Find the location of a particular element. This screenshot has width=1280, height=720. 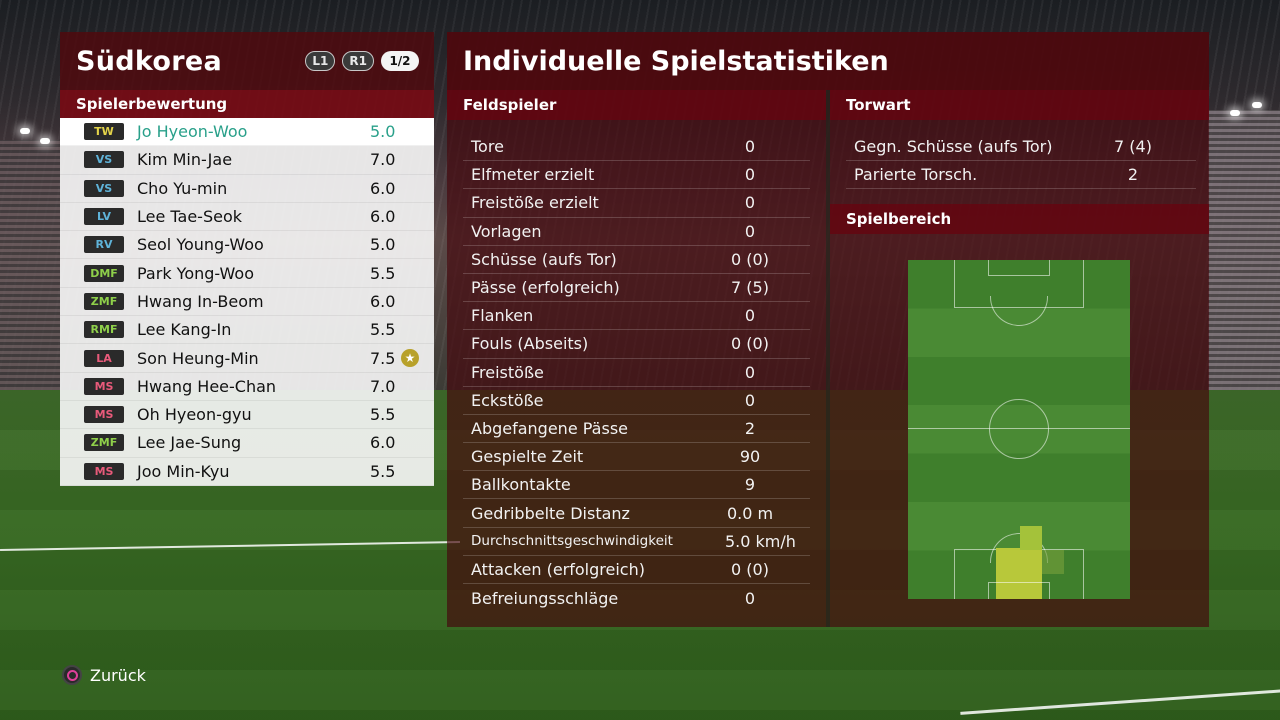

stat-row: Freistöße 0 is located at coordinates (636, 373).